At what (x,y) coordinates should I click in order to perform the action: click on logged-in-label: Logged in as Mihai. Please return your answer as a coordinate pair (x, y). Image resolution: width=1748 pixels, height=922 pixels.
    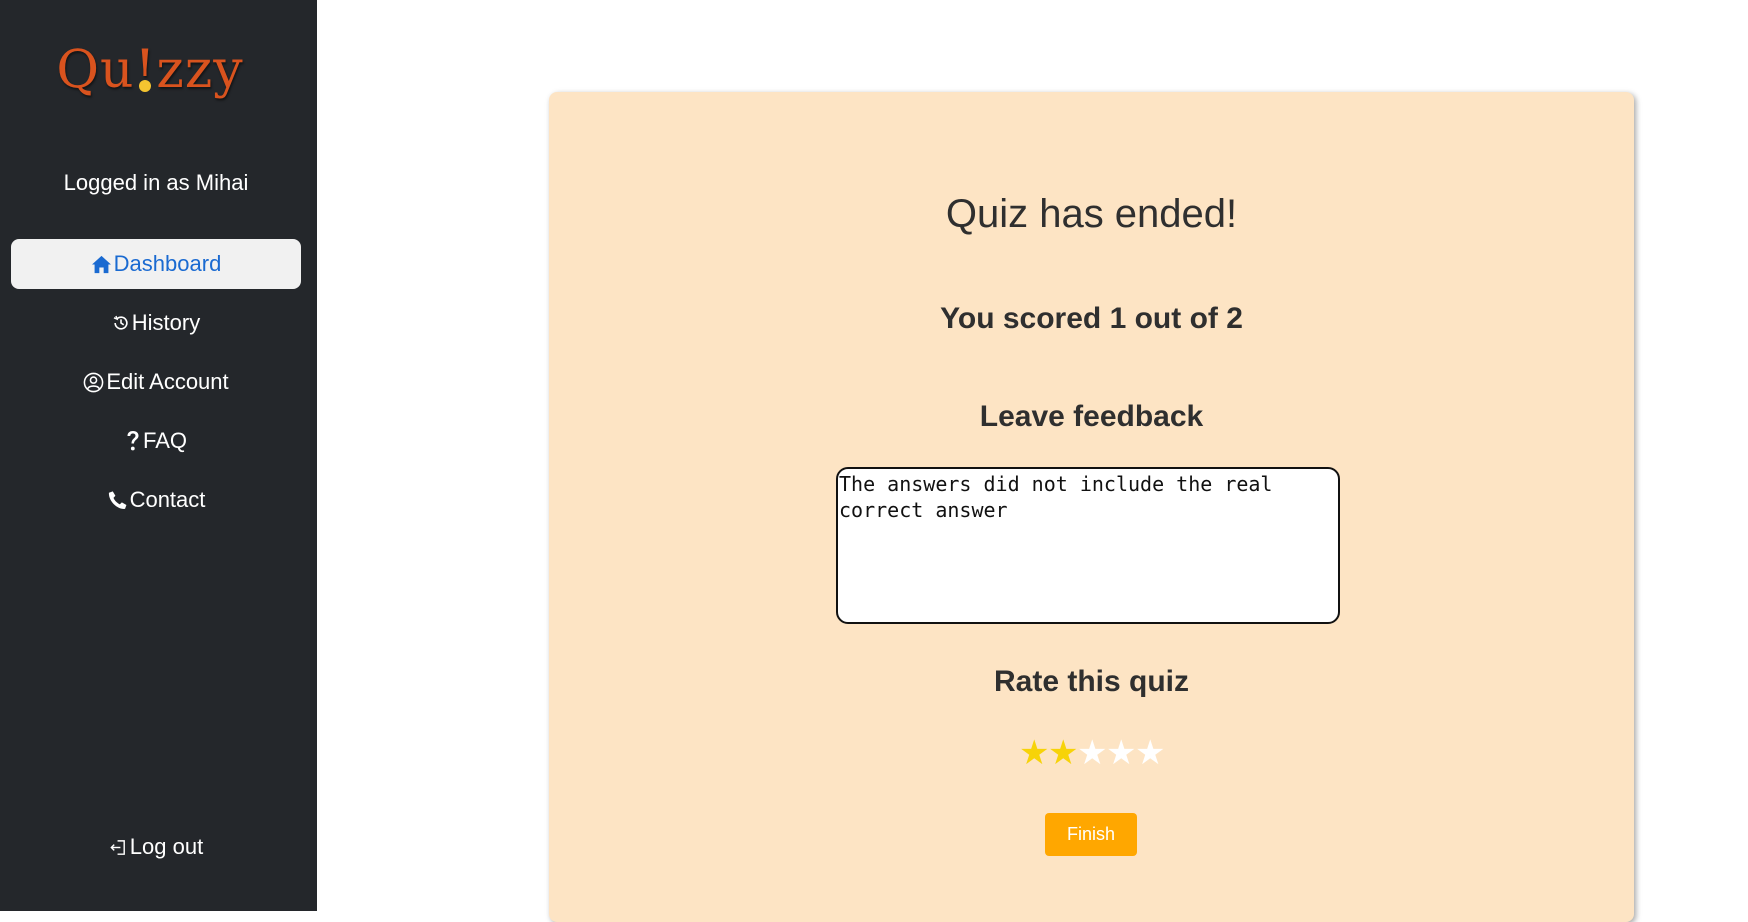
    Looking at the image, I should click on (156, 182).